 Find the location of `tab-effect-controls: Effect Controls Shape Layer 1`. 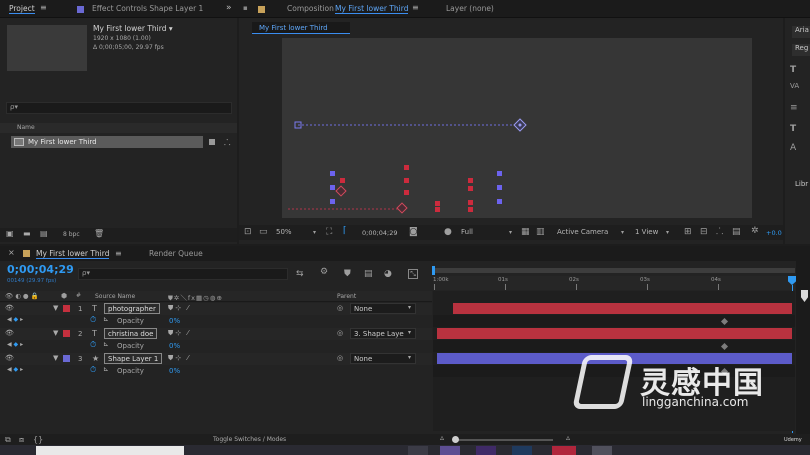

tab-effect-controls: Effect Controls Shape Layer 1 is located at coordinates (147, 8).